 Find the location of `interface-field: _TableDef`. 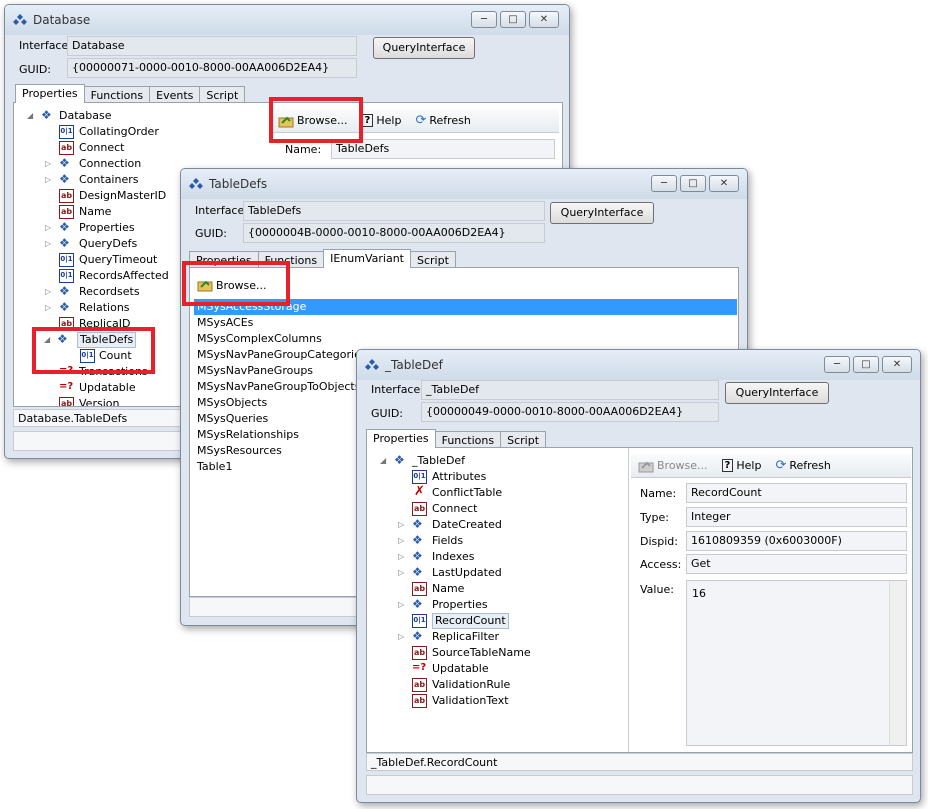

interface-field: _TableDef is located at coordinates (570, 390).